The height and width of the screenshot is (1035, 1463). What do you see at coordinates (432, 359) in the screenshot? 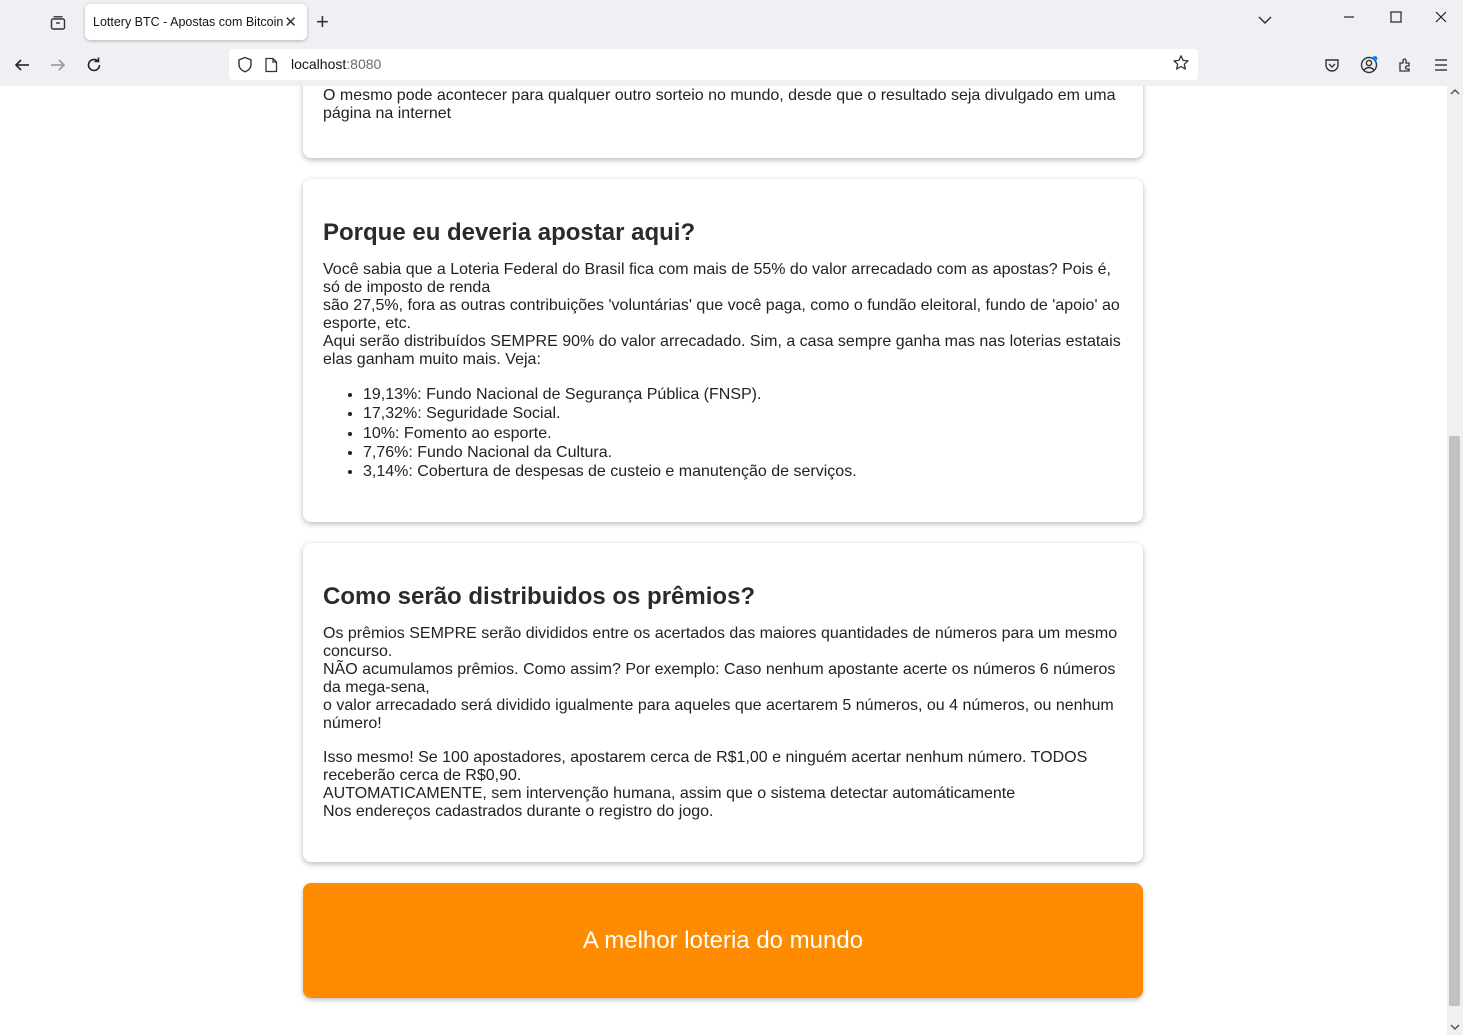
I see `text-line: elas ganham muito mais. Veja:` at bounding box center [432, 359].